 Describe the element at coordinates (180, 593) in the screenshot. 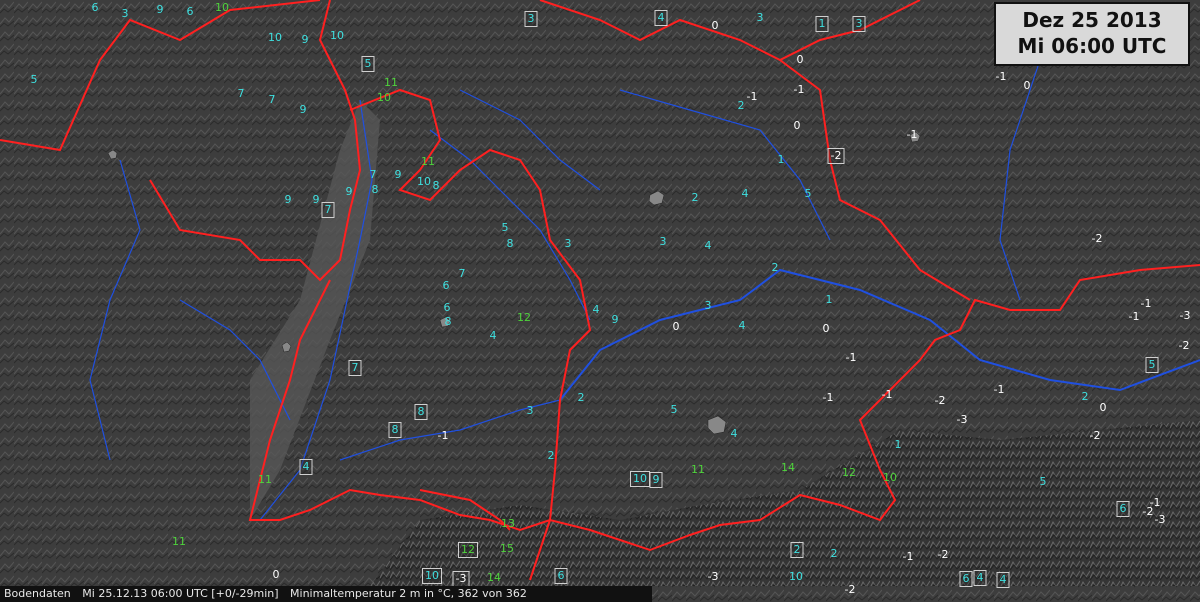

I see `footer-timestamp: Mi 25.12.13 06:00 UTC [+0/-29min]` at that location.